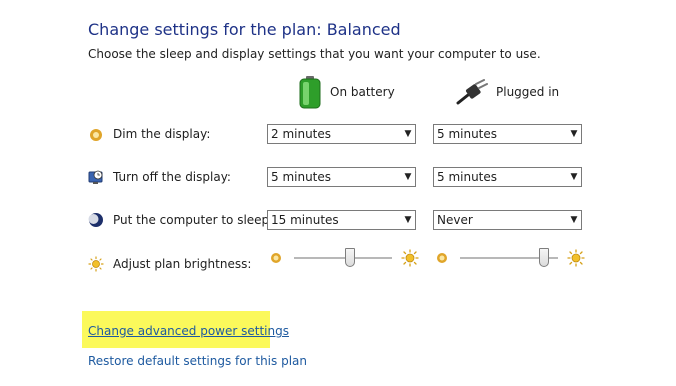 This screenshot has height=386, width=676. What do you see at coordinates (544, 257) in the screenshot?
I see `brightness-plugged-in-thumb` at bounding box center [544, 257].